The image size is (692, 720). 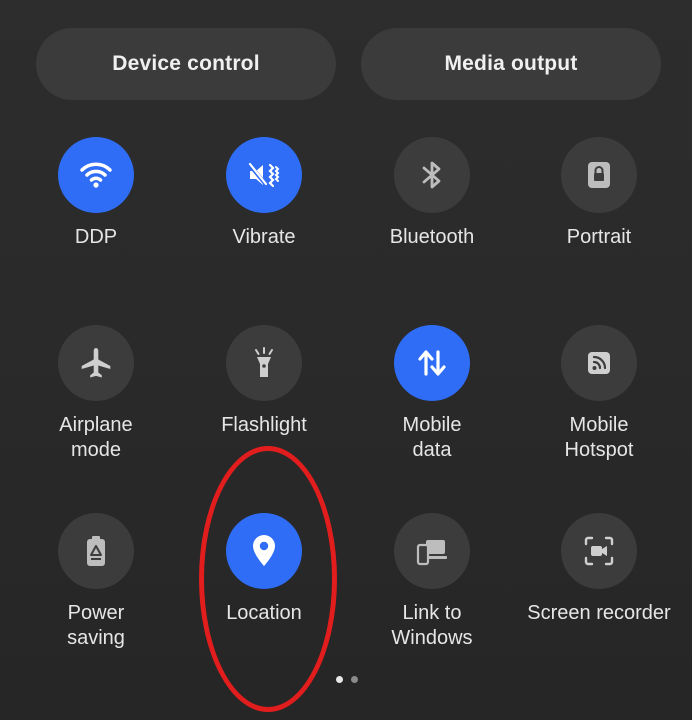 I want to click on tile-ddp: DDP, so click(x=96, y=193).